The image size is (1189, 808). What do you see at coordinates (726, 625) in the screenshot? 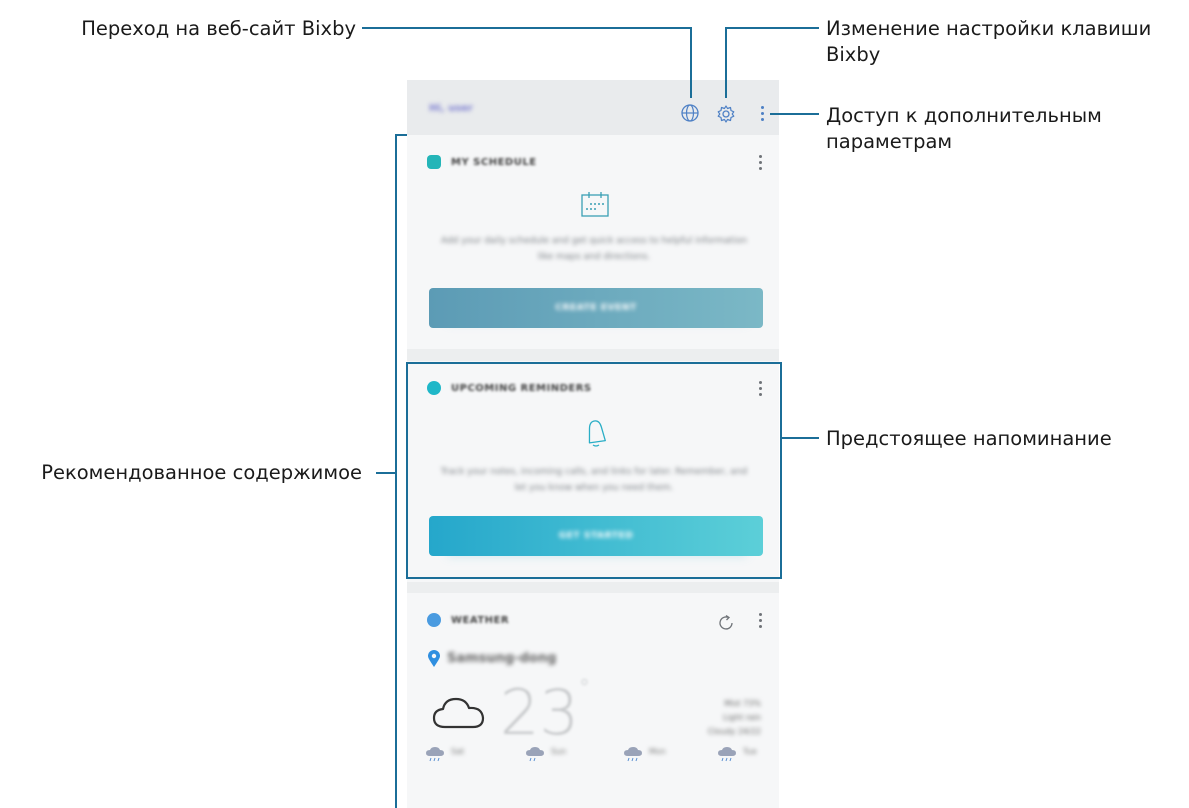
I see `refresh-icon` at bounding box center [726, 625].